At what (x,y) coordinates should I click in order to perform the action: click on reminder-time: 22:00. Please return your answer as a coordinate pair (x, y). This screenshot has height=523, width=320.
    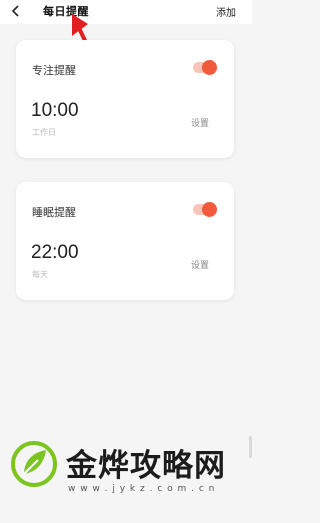
    Looking at the image, I should click on (55, 252).